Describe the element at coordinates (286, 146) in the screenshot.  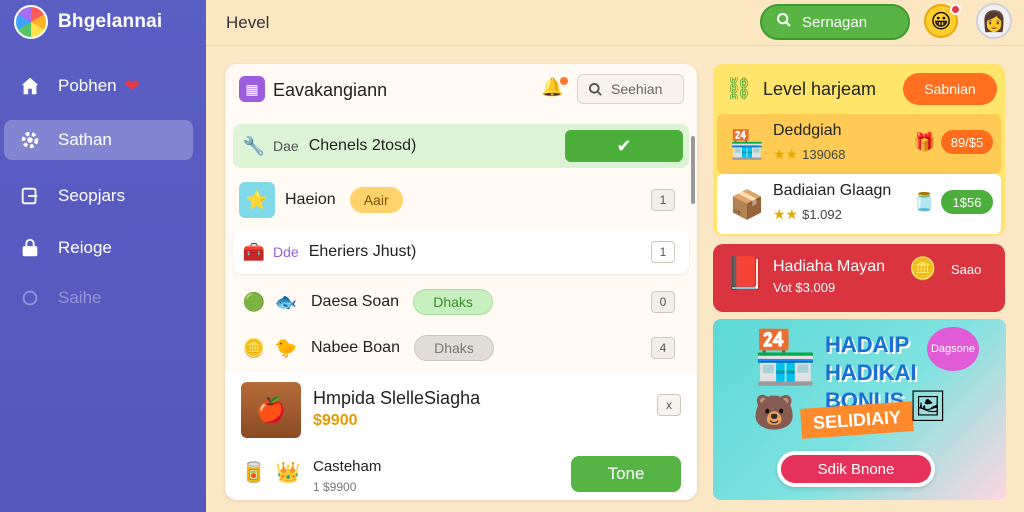
I see `row-tag: Dae` at that location.